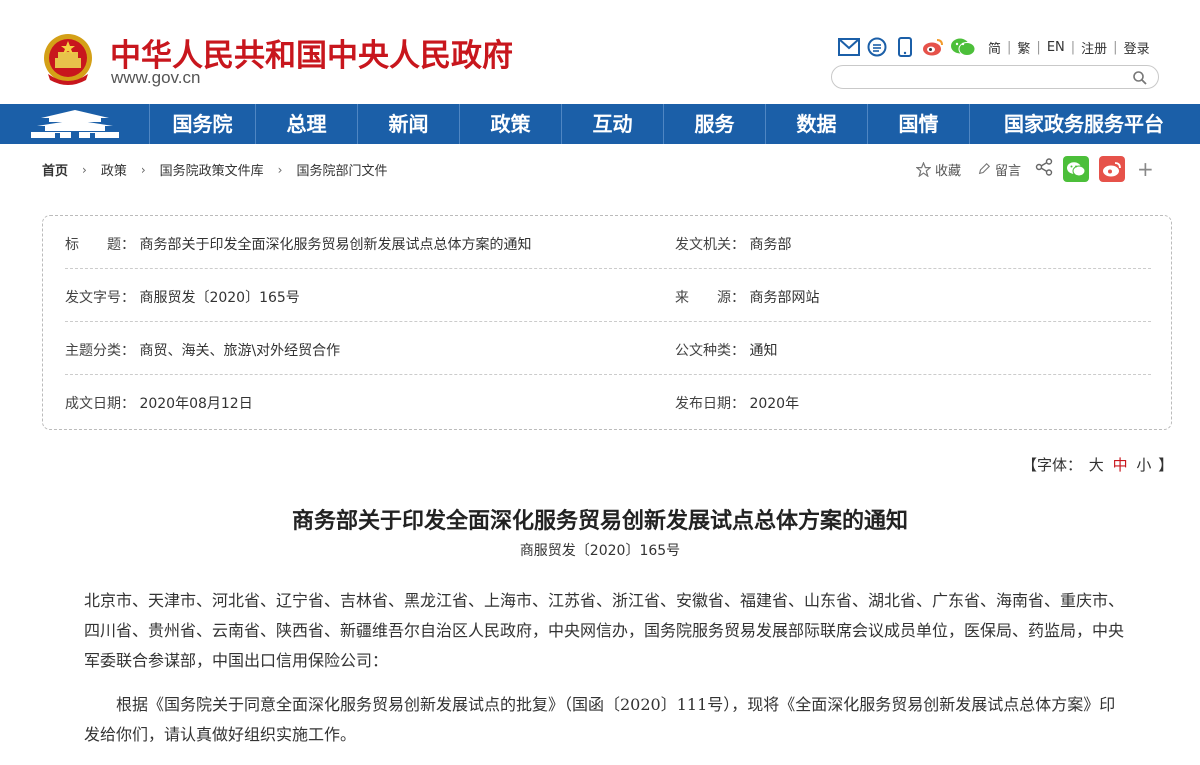 The width and height of the screenshot is (1200, 765). I want to click on share-weibo-button, so click(1112, 169).